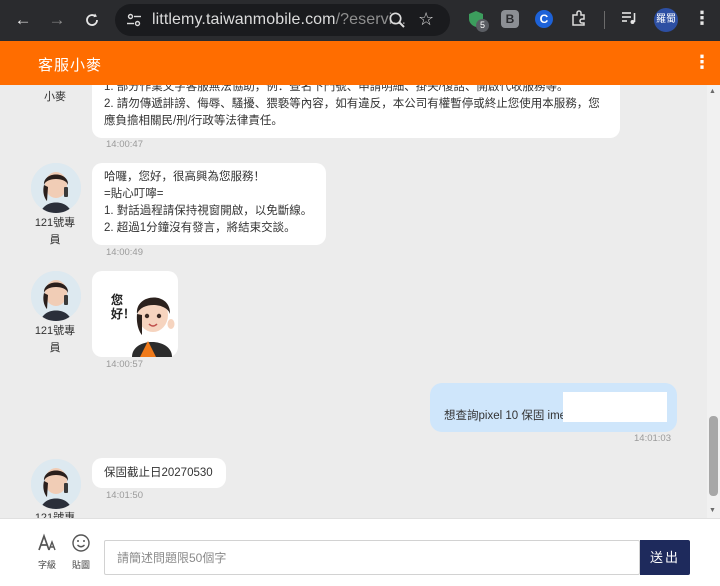  Describe the element at coordinates (134, 194) in the screenshot. I see `message-line: =貼心叮嚀=` at that location.